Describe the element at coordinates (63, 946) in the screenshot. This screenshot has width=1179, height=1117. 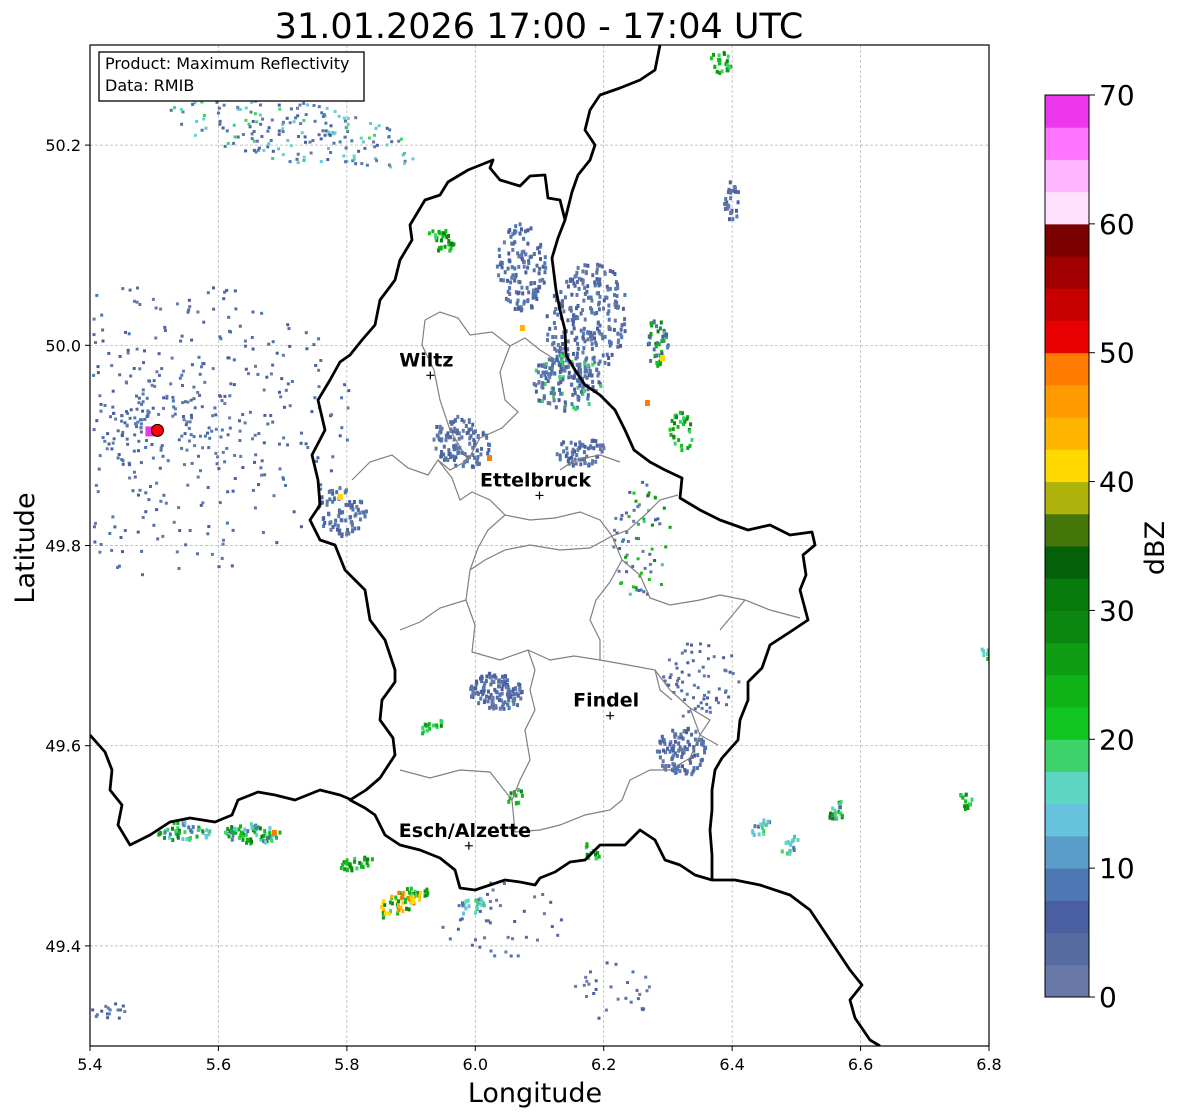
I see `y-tick-label: 49.4` at that location.